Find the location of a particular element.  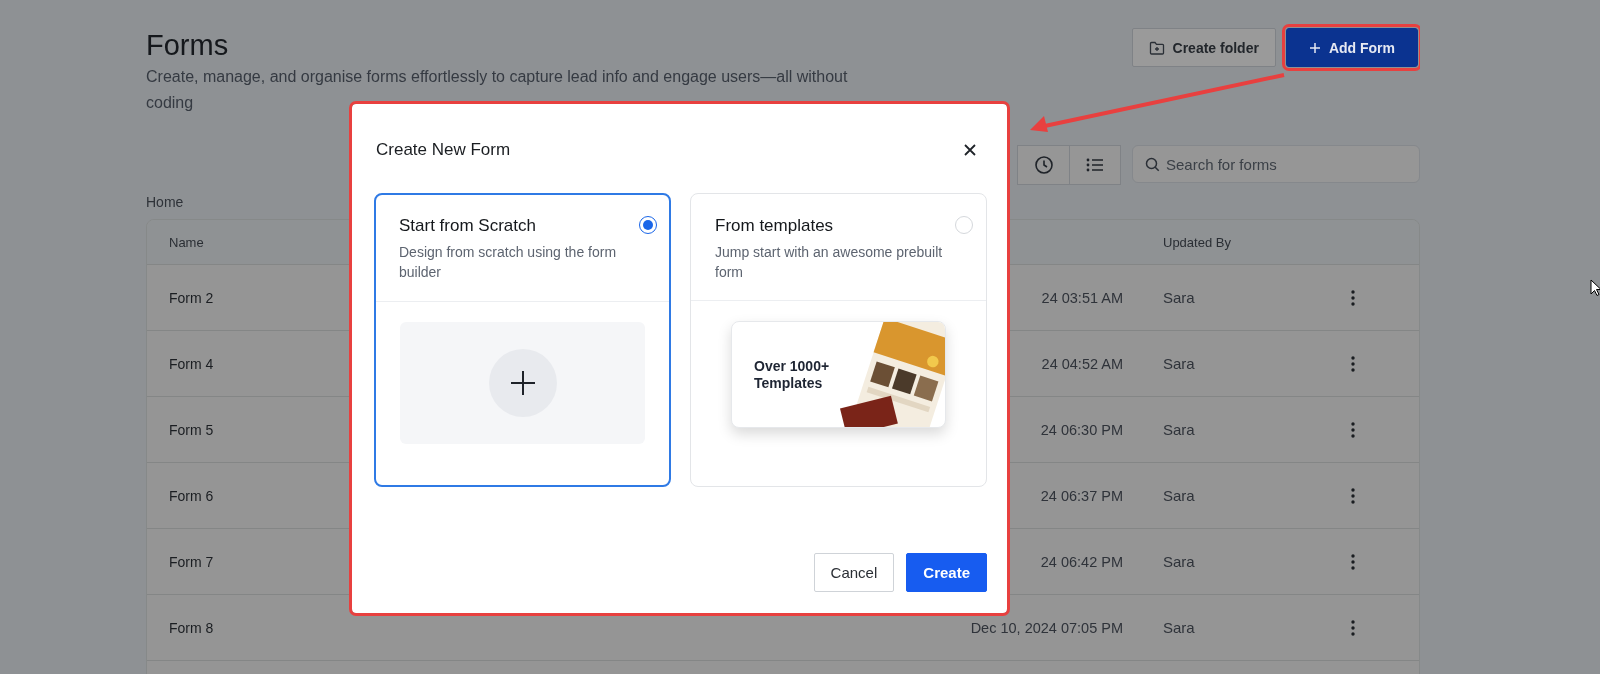

option-card: From templates Jump start with an awesome prebuilt form Over 1000+ Templates is located at coordinates (838, 340).